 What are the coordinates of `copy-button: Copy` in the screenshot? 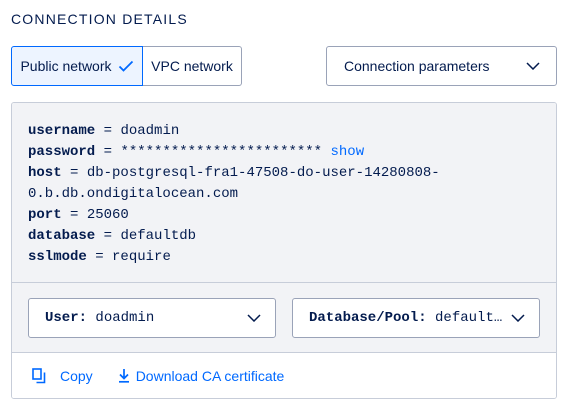 It's located at (62, 376).